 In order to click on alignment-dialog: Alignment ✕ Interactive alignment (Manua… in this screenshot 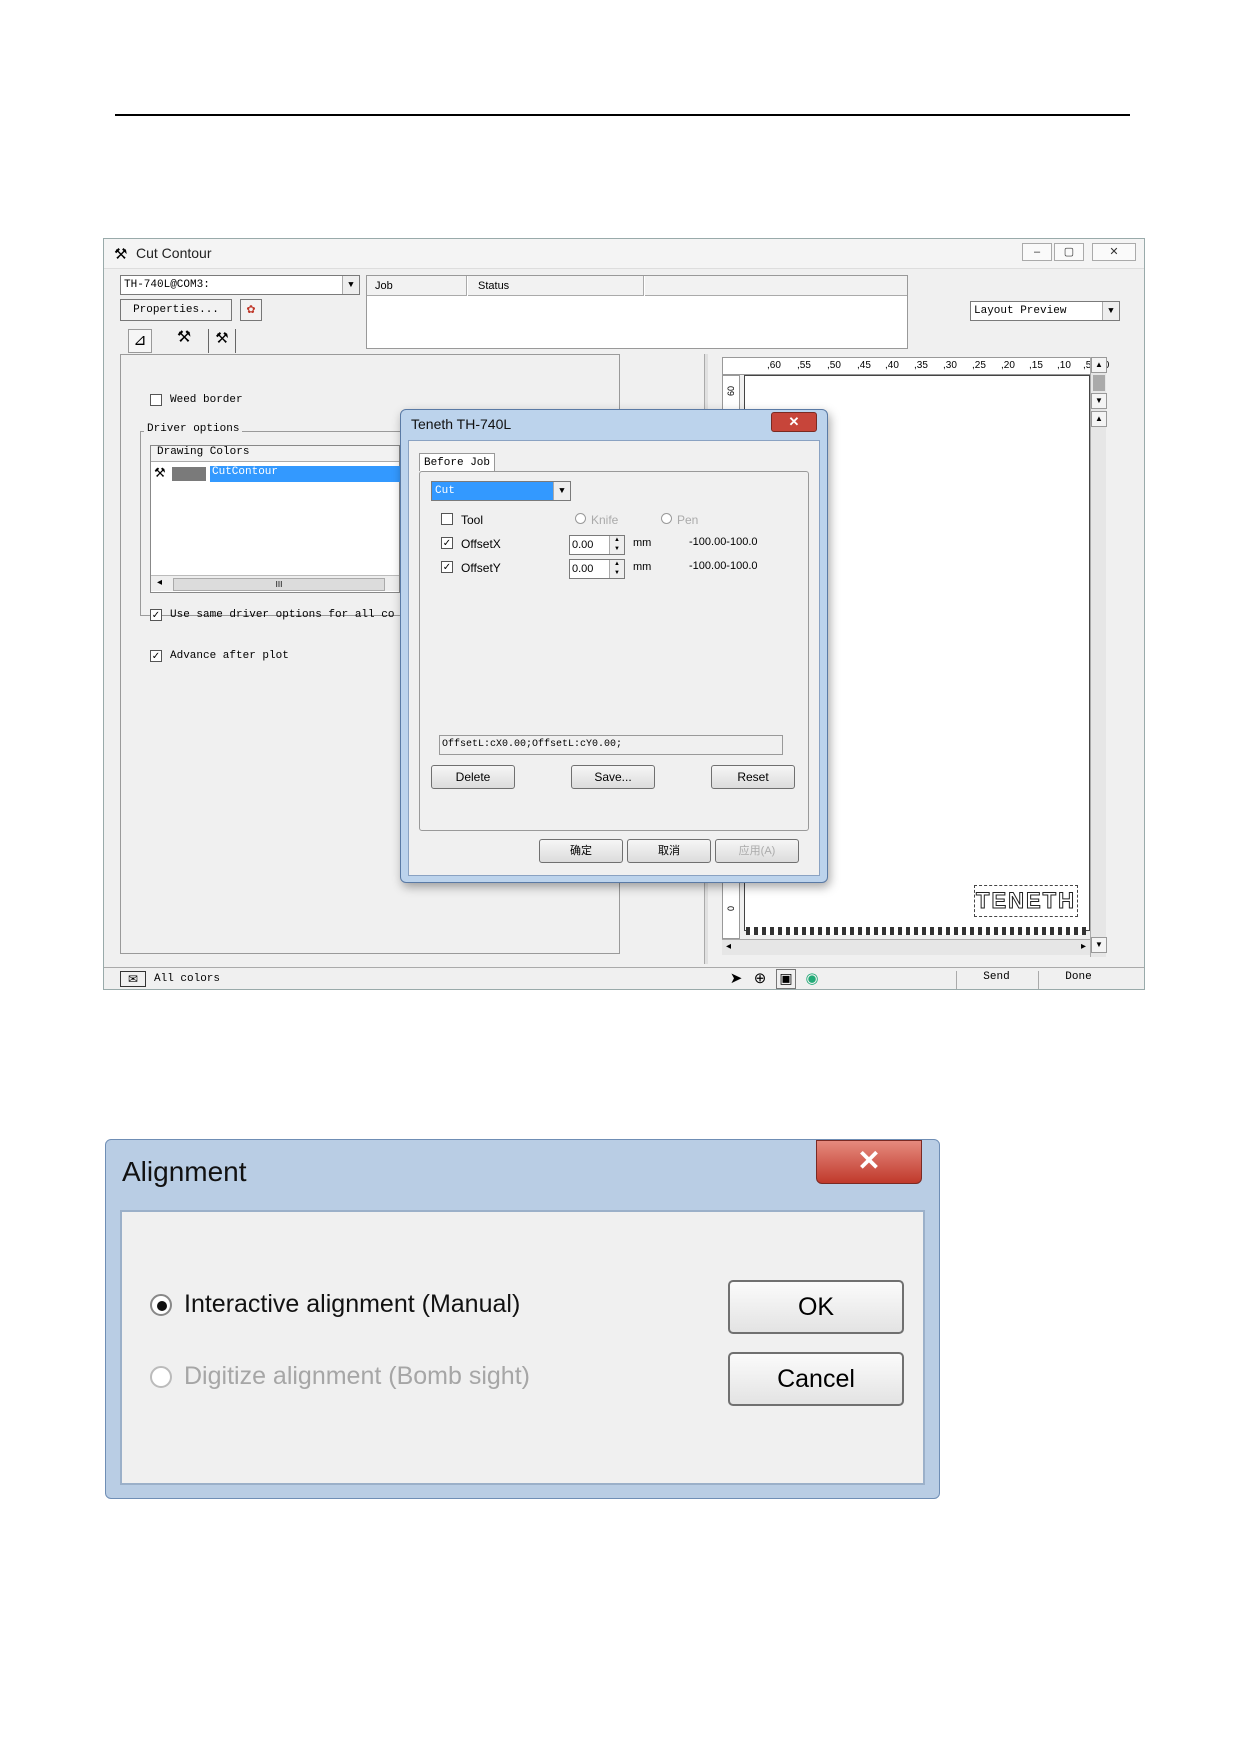, I will do `click(522, 1319)`.